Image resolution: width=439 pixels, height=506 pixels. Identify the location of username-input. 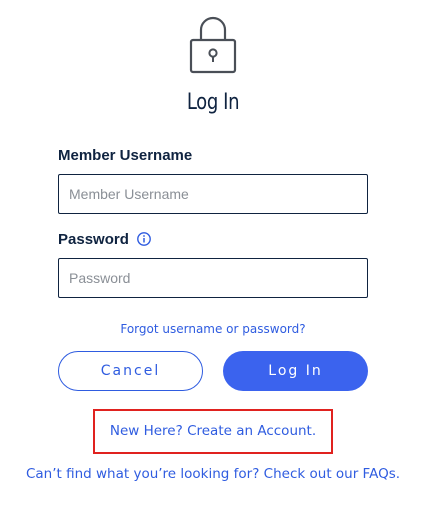
(213, 194).